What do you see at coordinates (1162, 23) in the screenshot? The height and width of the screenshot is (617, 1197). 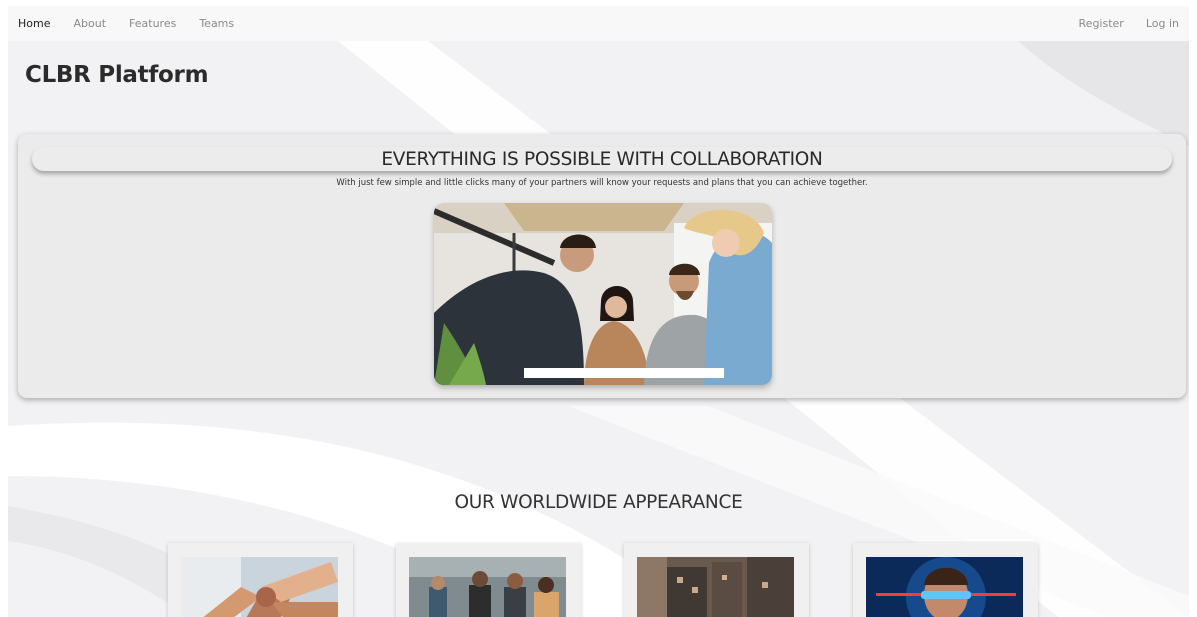 I see `nav-link-login: Log in` at bounding box center [1162, 23].